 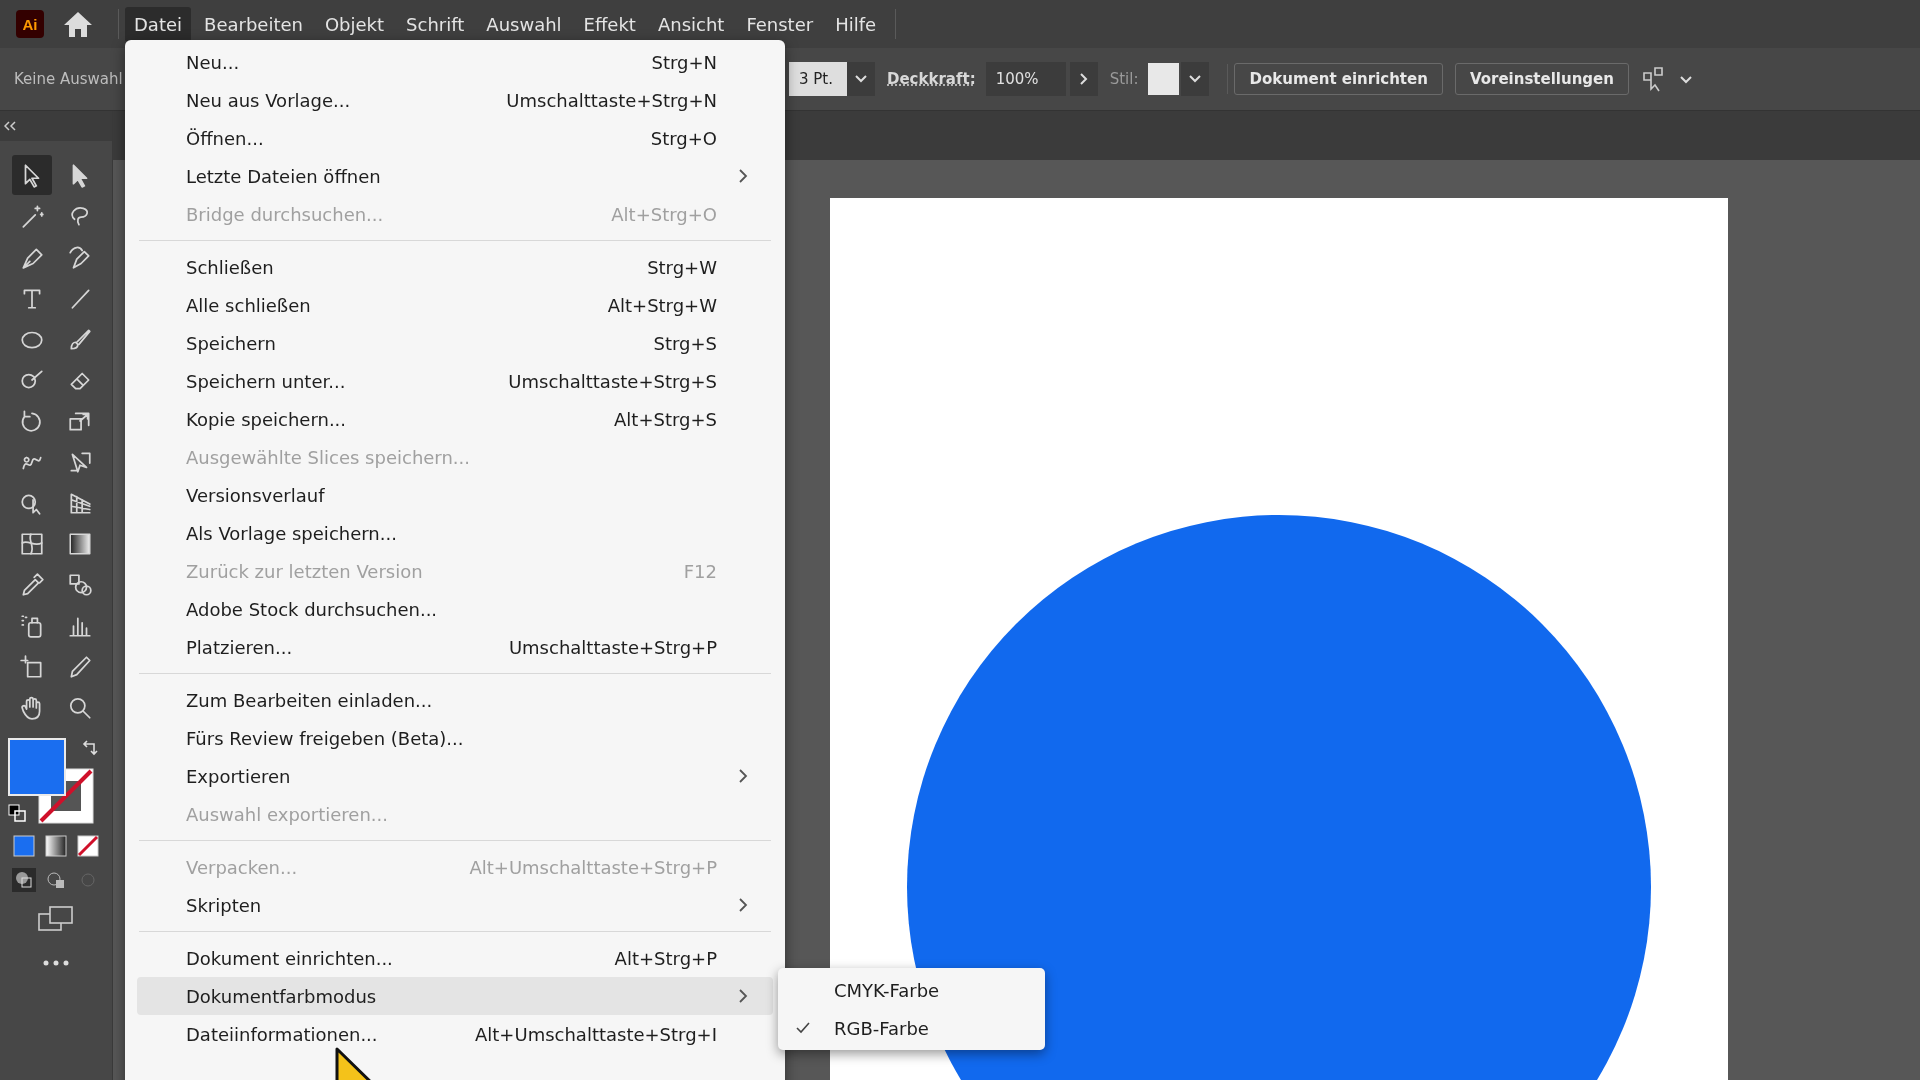 What do you see at coordinates (665, 419) in the screenshot?
I see `shortcut-text: Alt+Strg+S` at bounding box center [665, 419].